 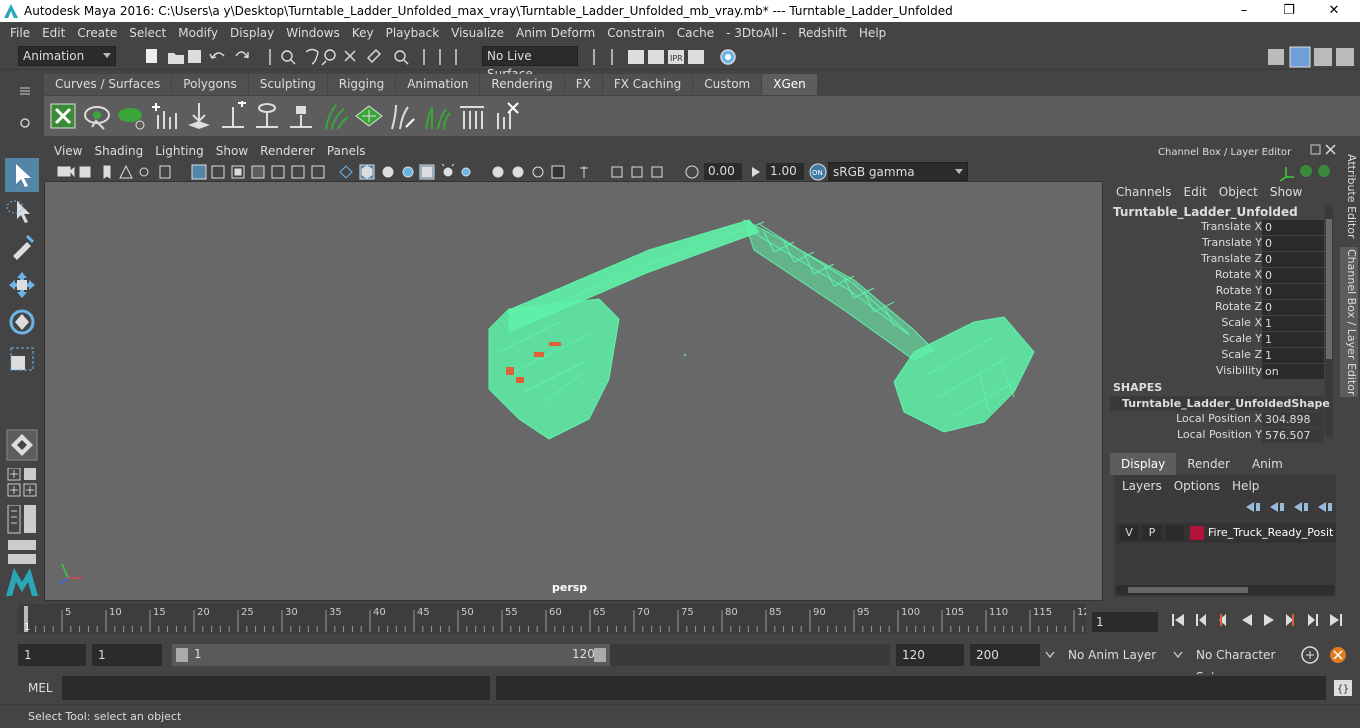 What do you see at coordinates (22, 175) in the screenshot?
I see `select-tool-icon` at bounding box center [22, 175].